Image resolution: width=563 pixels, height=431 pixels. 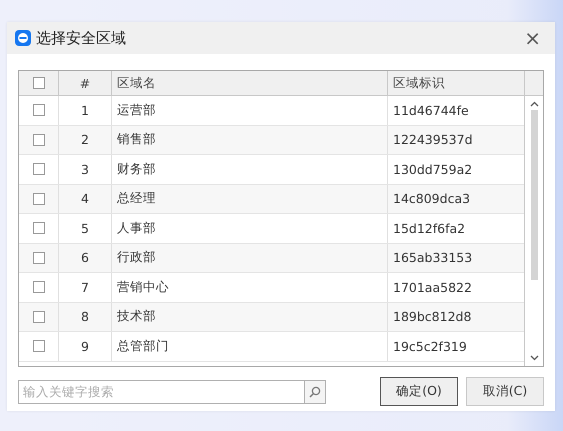 What do you see at coordinates (432, 199) in the screenshot?
I see `table-cell-text: 14c809dca3` at bounding box center [432, 199].